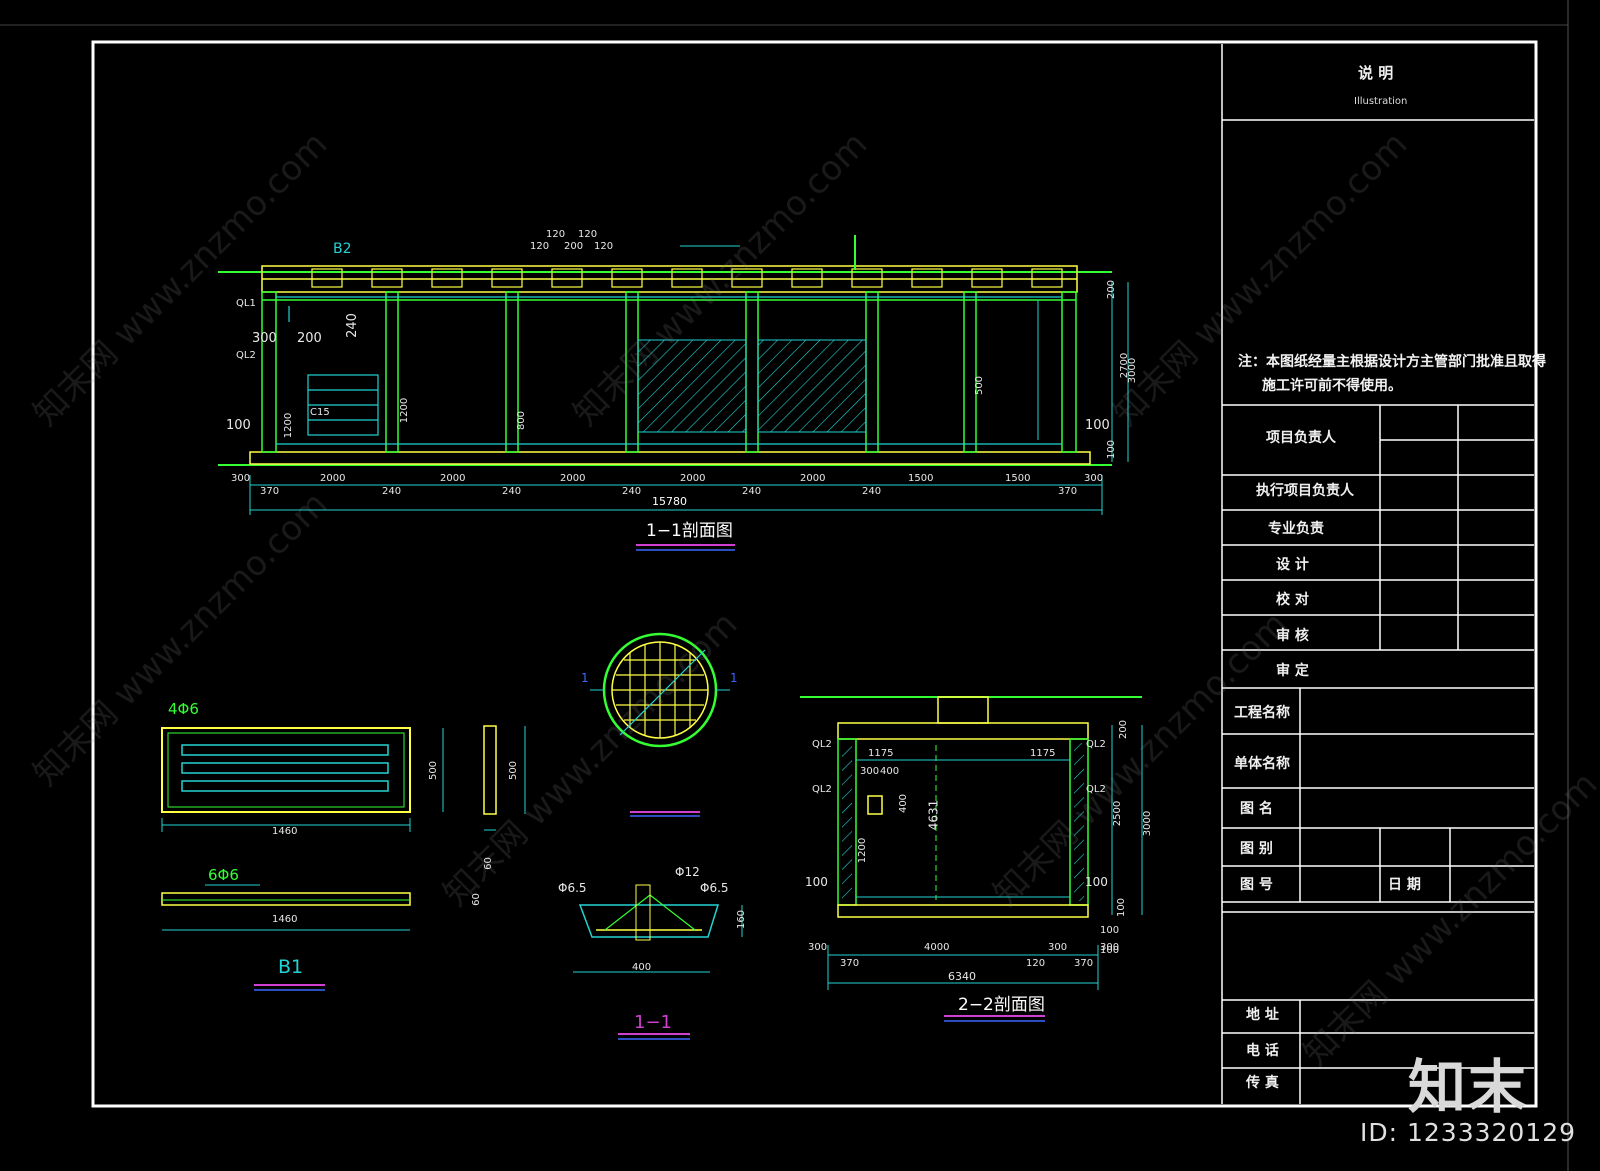  What do you see at coordinates (714, 888) in the screenshot?
I see `rebar-label-right: Φ6.5` at bounding box center [714, 888].